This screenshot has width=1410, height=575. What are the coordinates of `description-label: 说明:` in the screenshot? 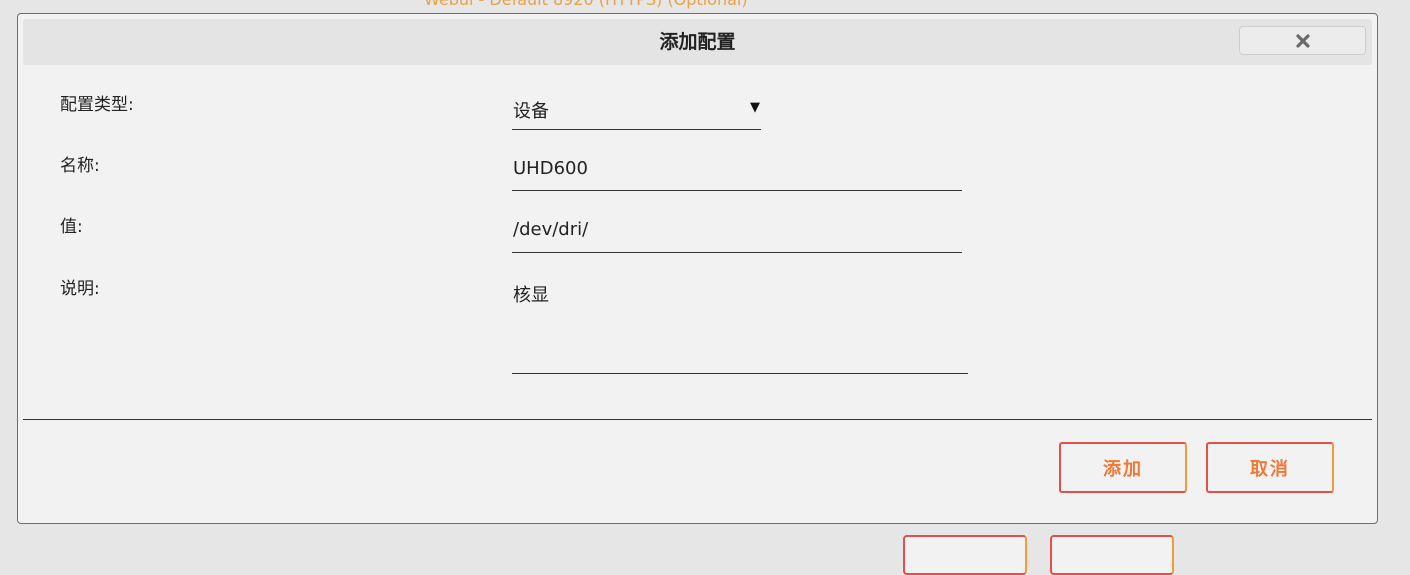 It's located at (80, 289).